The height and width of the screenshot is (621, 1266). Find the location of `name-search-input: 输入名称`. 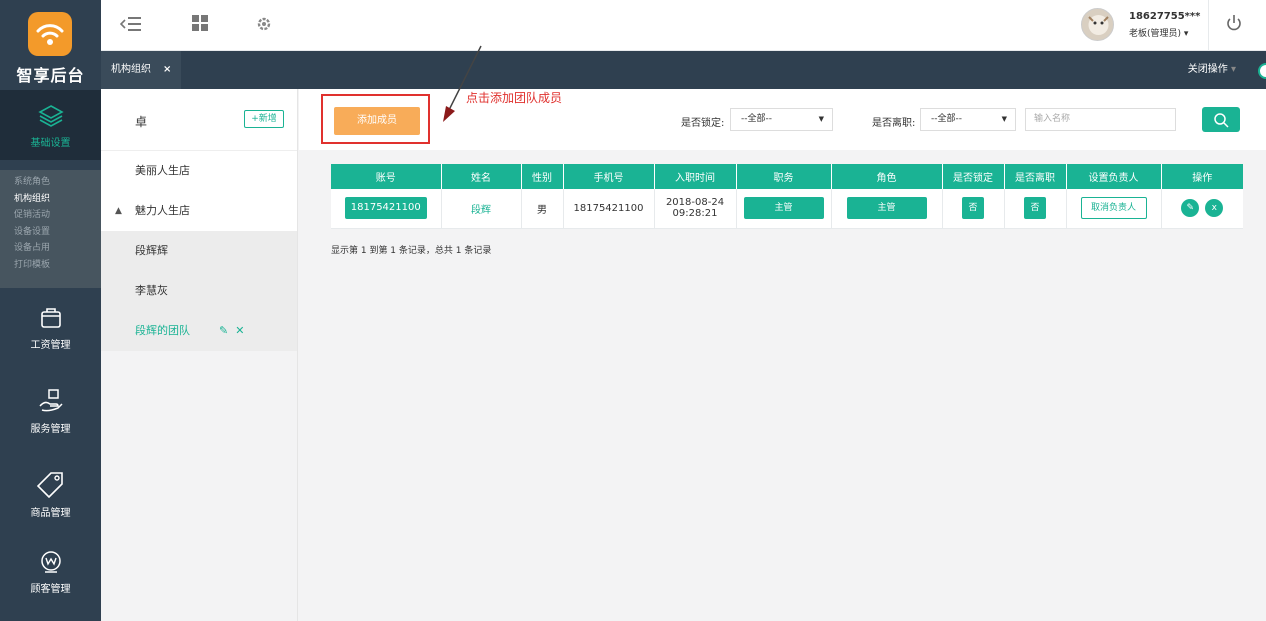

name-search-input: 输入名称 is located at coordinates (1100, 119).